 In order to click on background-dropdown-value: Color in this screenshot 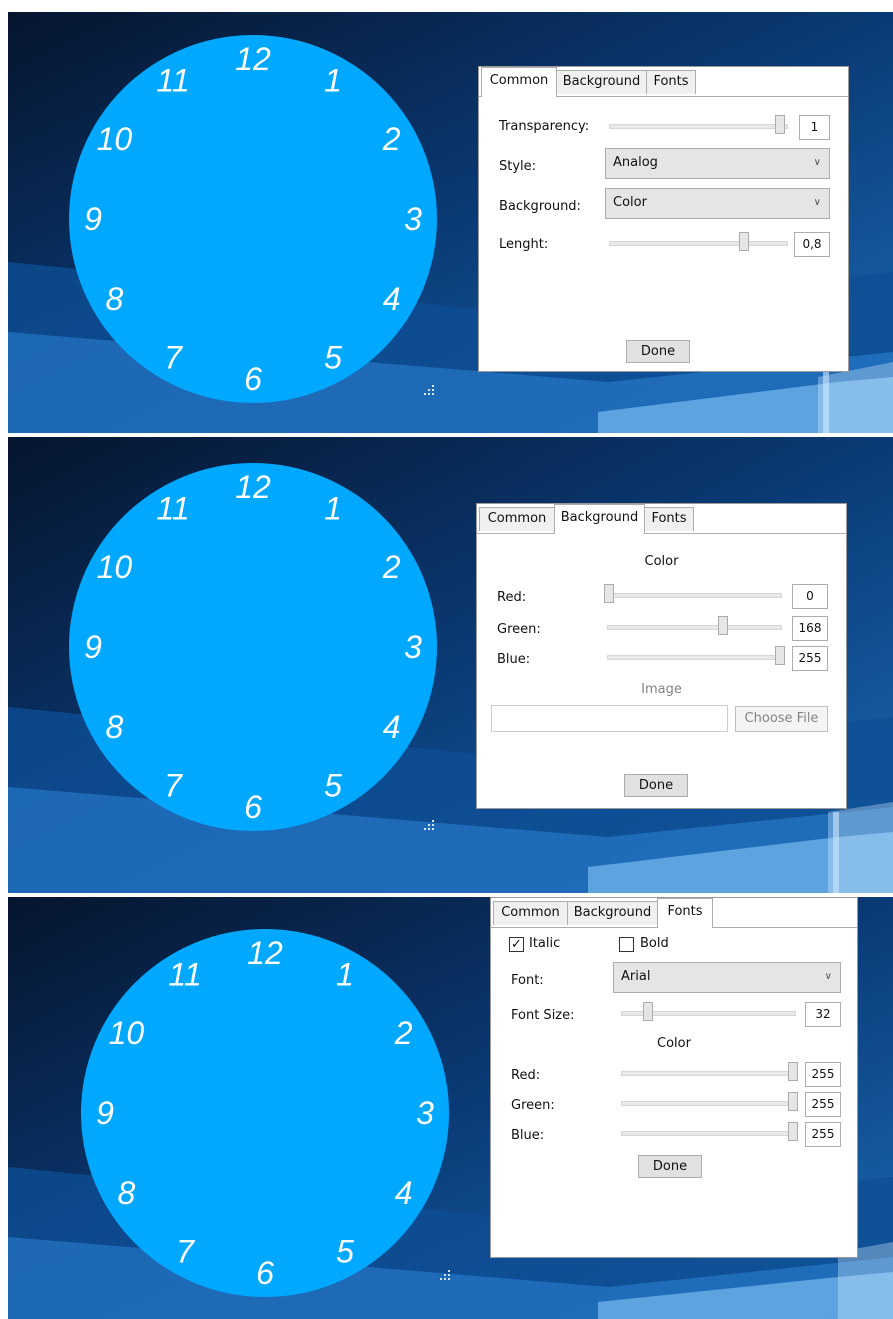, I will do `click(630, 202)`.